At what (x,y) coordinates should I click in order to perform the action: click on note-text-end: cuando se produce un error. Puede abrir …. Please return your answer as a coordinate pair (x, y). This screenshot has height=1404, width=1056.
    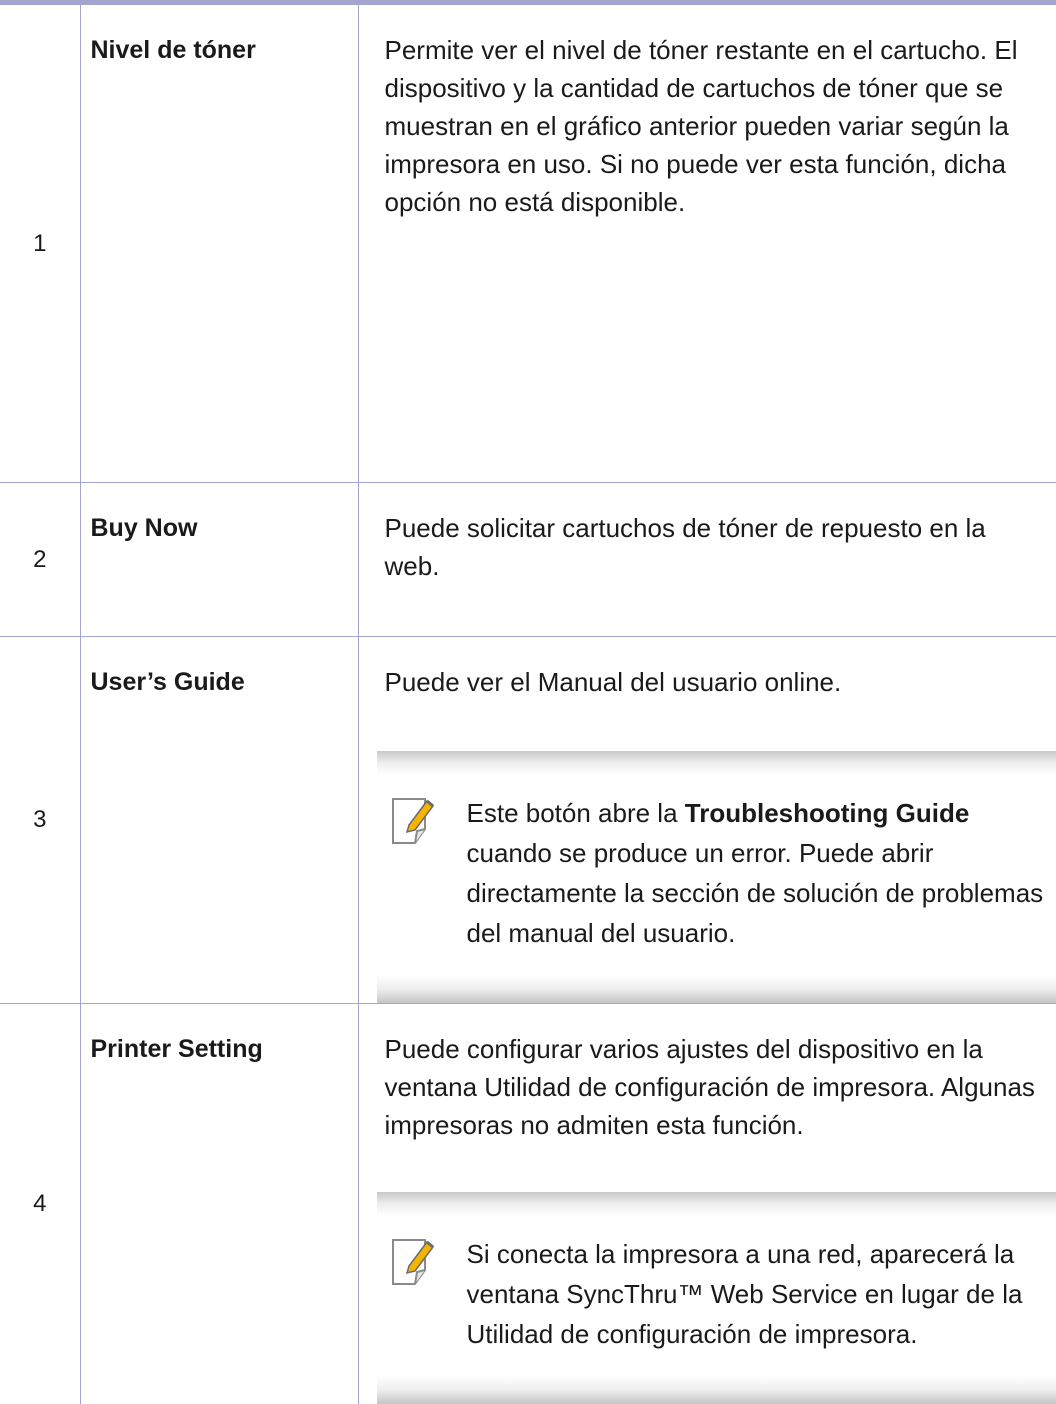
    Looking at the image, I should click on (755, 893).